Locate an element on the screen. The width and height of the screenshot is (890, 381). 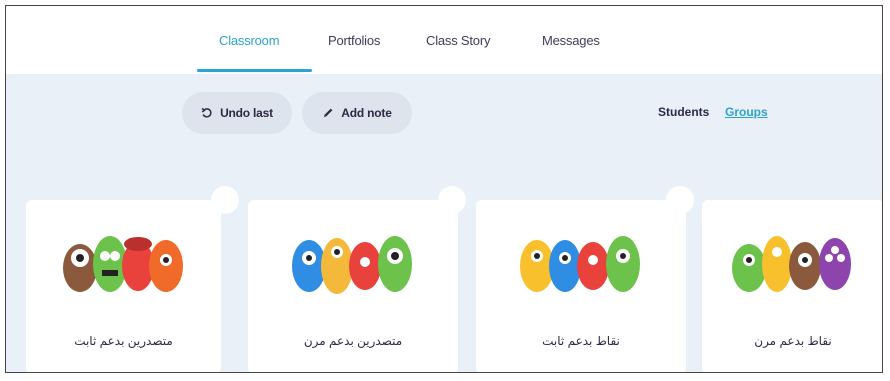
group-name: نقاط بدعم مرن is located at coordinates (793, 341).